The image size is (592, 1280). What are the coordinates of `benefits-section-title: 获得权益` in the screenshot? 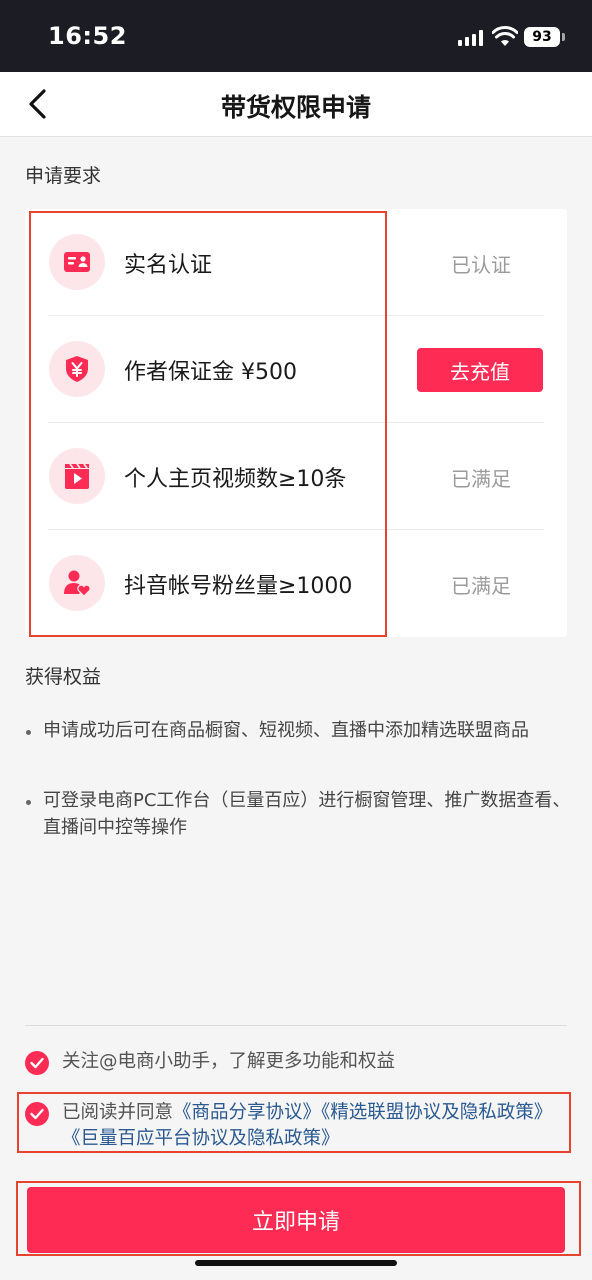 It's located at (63, 677).